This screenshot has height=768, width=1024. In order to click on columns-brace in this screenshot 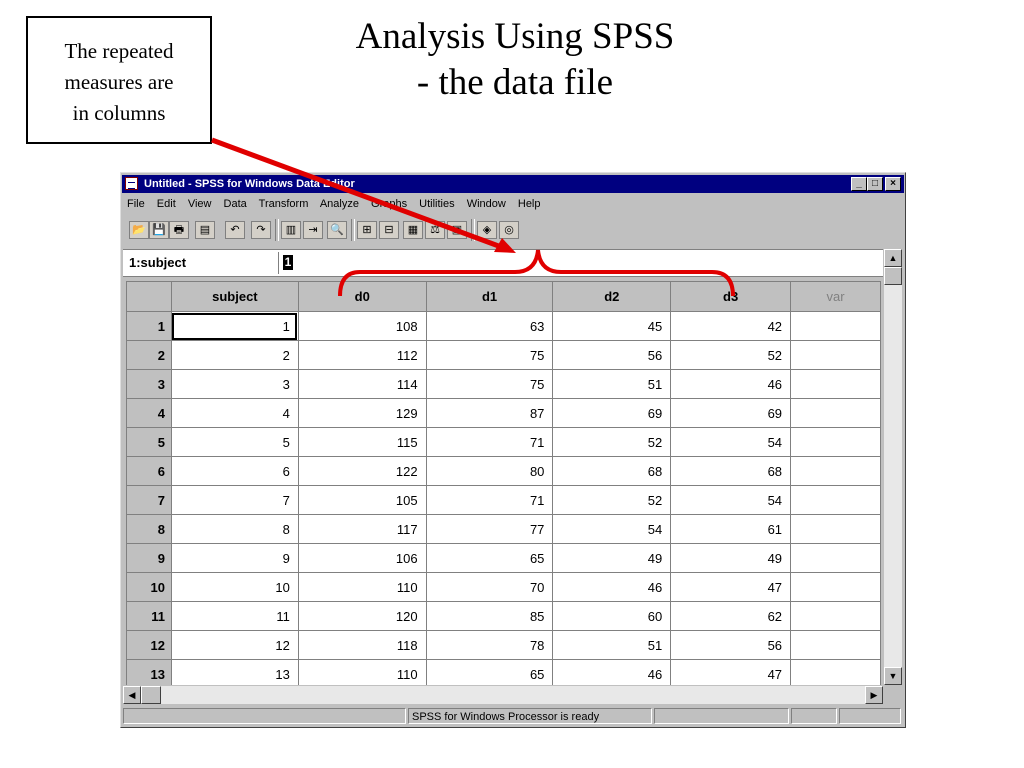, I will do `click(536, 273)`.